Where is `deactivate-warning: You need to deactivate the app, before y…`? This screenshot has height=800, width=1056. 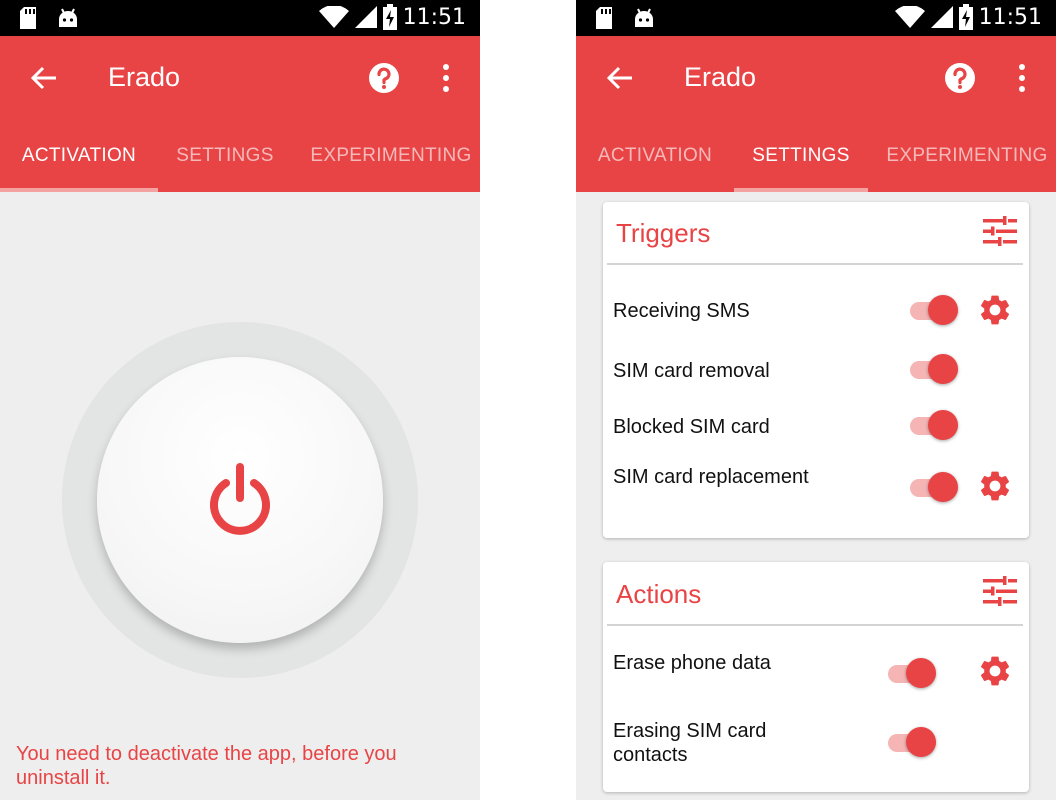
deactivate-warning: You need to deactivate the app, before y… is located at coordinates (206, 766).